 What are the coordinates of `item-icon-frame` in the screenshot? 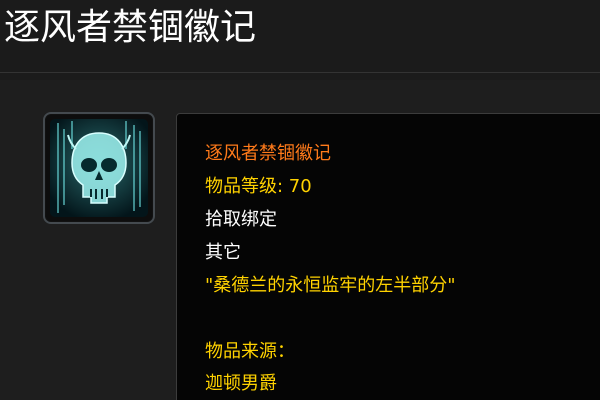 It's located at (99, 168).